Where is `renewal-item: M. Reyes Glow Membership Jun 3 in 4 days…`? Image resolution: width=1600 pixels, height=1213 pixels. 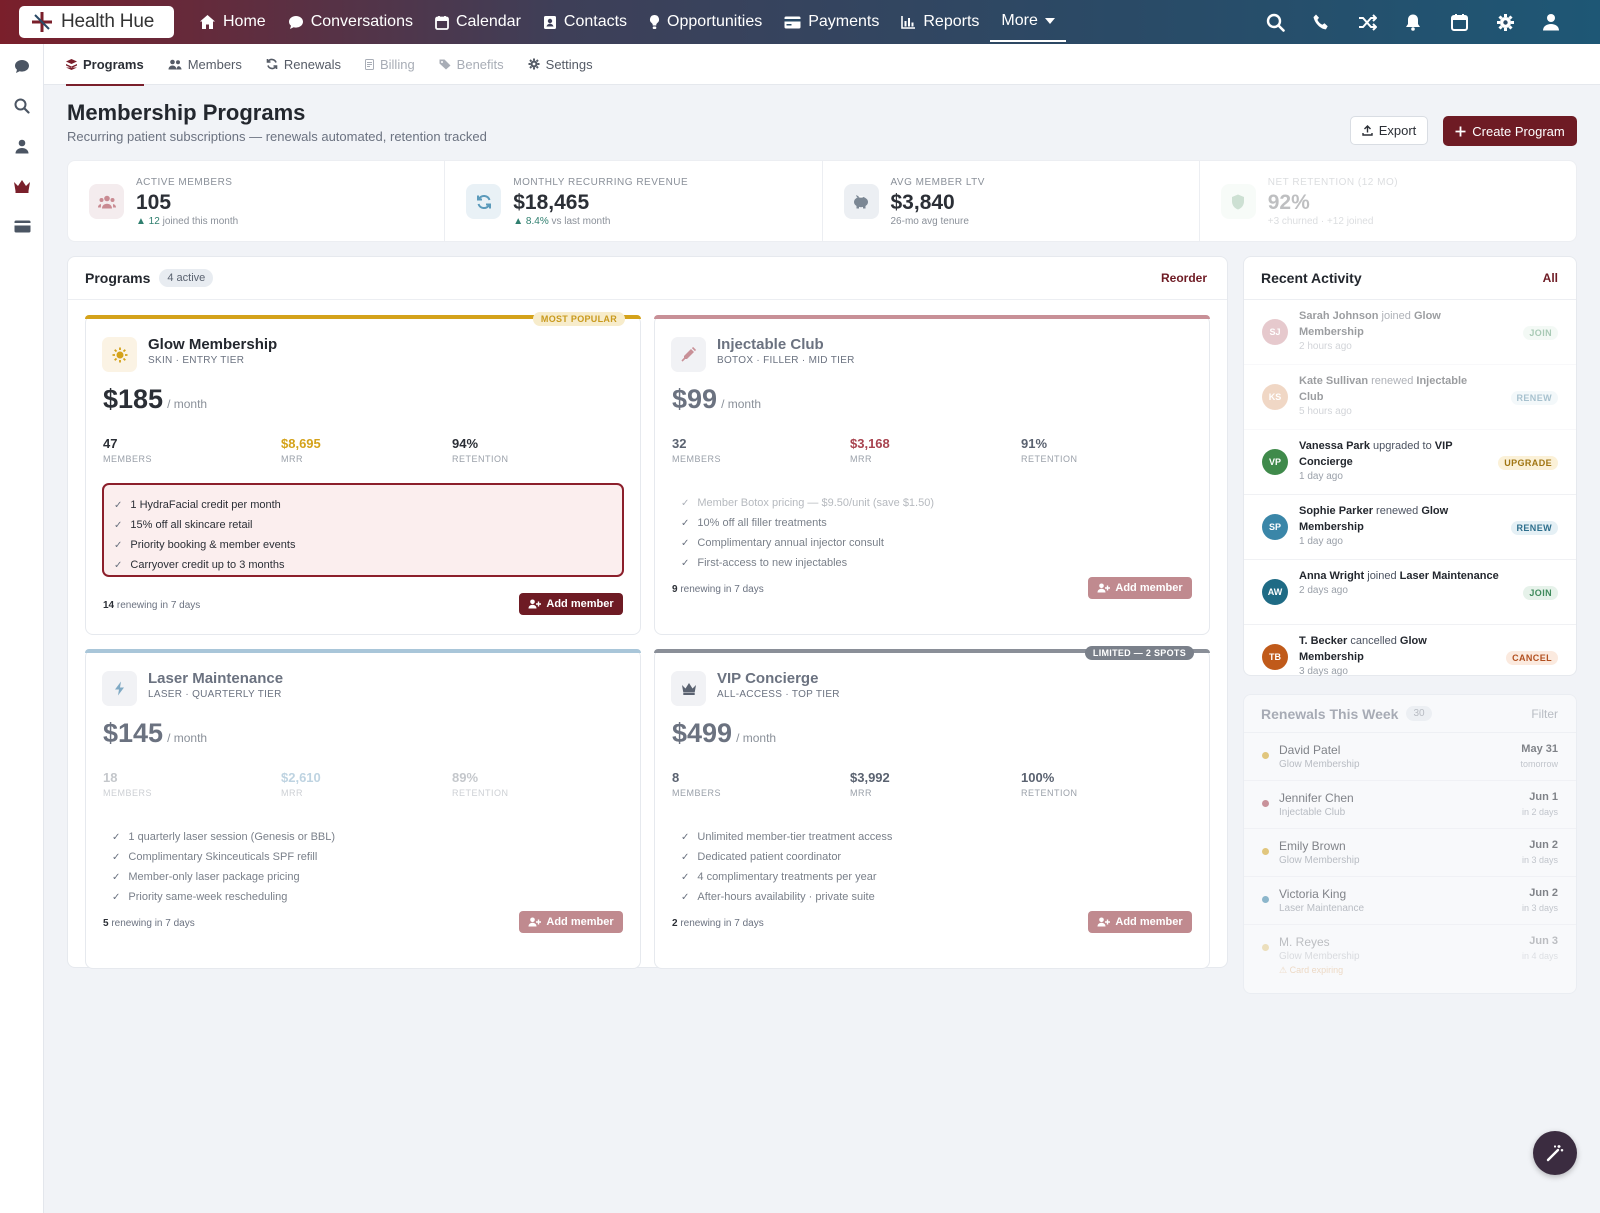 renewal-item: M. Reyes Glow Membership Jun 3 in 4 days… is located at coordinates (1410, 956).